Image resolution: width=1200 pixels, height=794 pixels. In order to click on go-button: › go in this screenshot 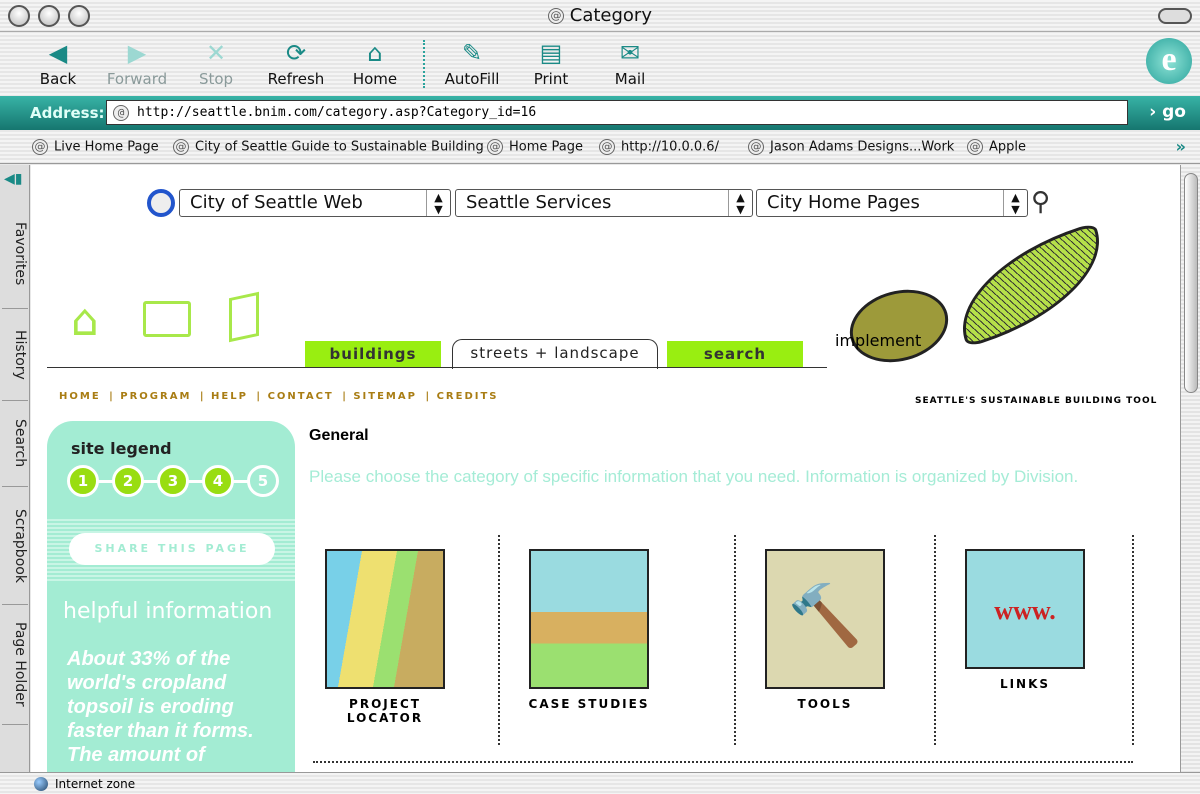, I will do `click(1167, 112)`.